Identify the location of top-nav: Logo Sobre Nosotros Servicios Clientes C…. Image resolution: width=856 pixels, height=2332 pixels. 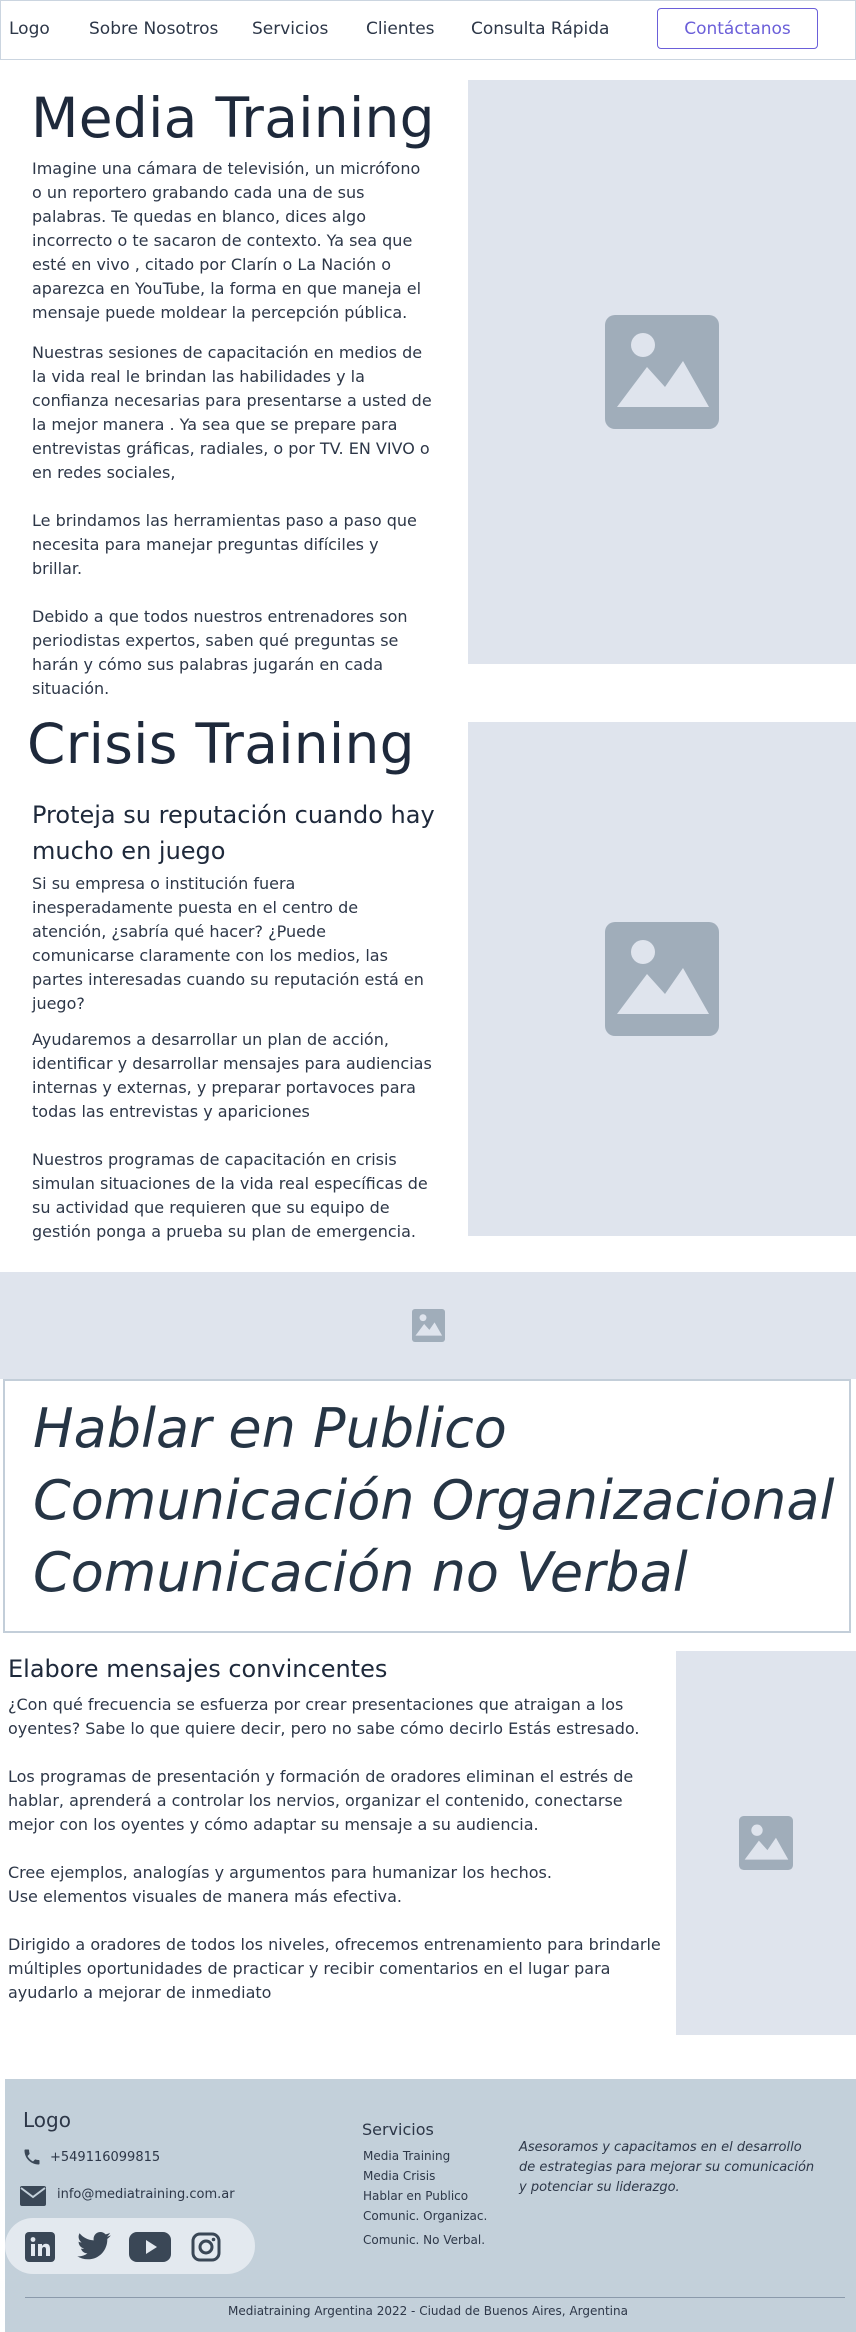
(428, 30).